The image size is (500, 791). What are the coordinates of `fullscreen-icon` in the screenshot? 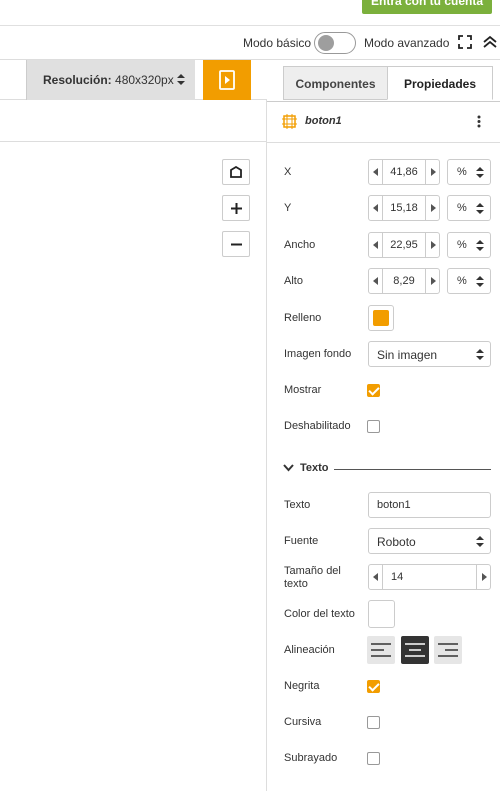 It's located at (465, 42).